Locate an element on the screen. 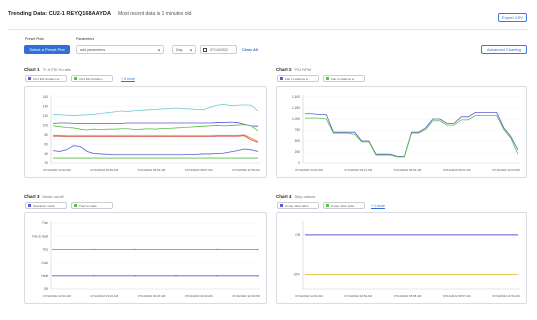 This screenshot has width=537, height=320. parameters-select: add parameters ▾ is located at coordinates (120, 49).